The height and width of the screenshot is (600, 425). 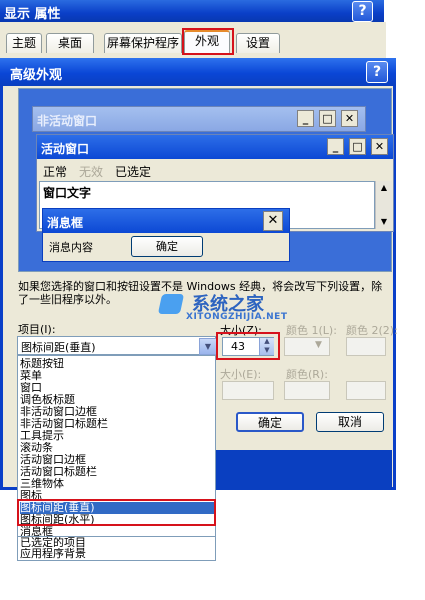 What do you see at coordinates (67, 193) in the screenshot?
I see `window-text: 窗口文字` at bounding box center [67, 193].